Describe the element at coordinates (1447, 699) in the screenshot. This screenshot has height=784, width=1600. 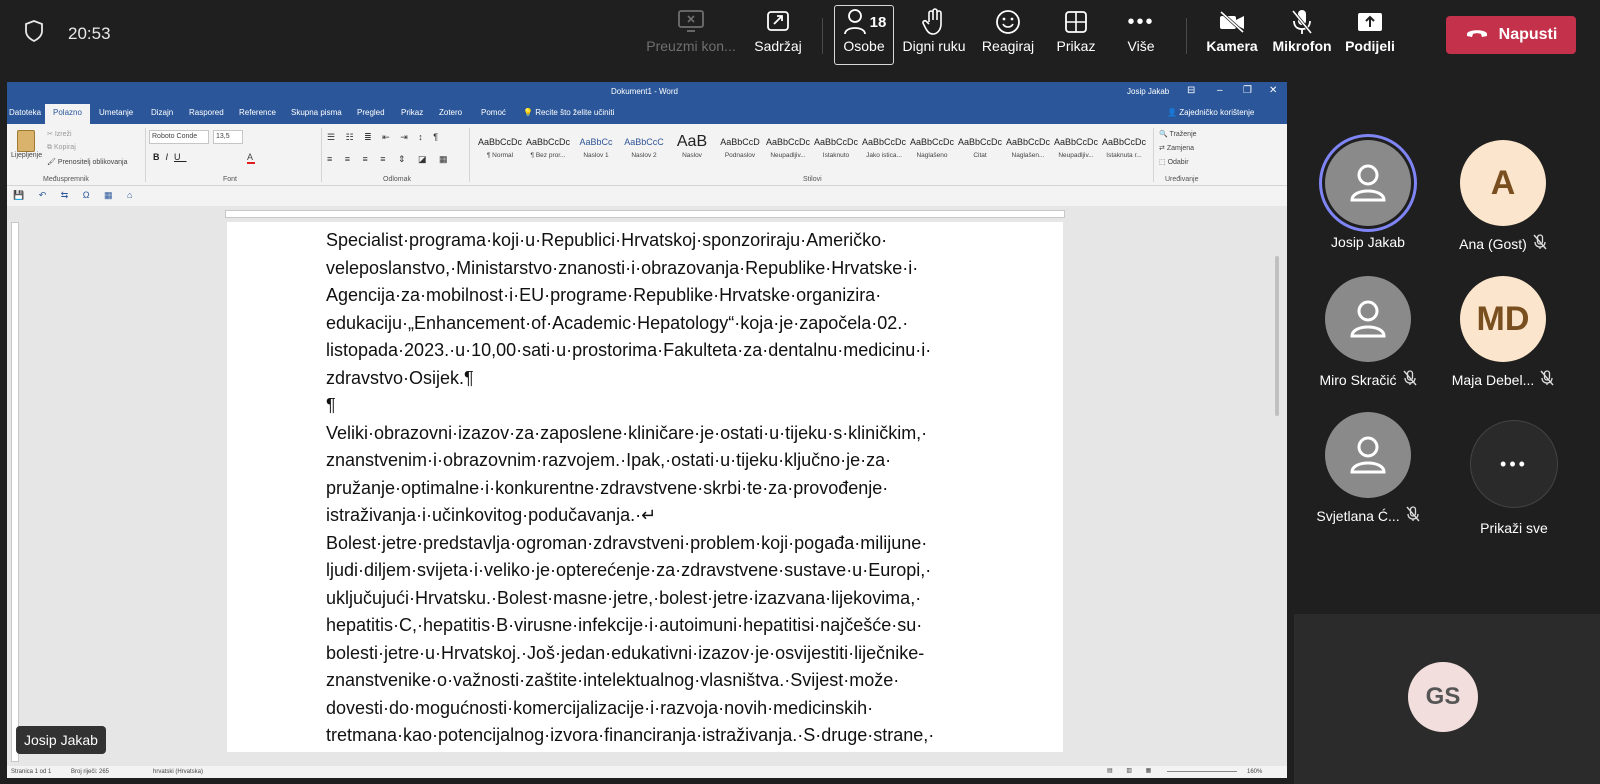
I see `self-video-tile: GS` at that location.